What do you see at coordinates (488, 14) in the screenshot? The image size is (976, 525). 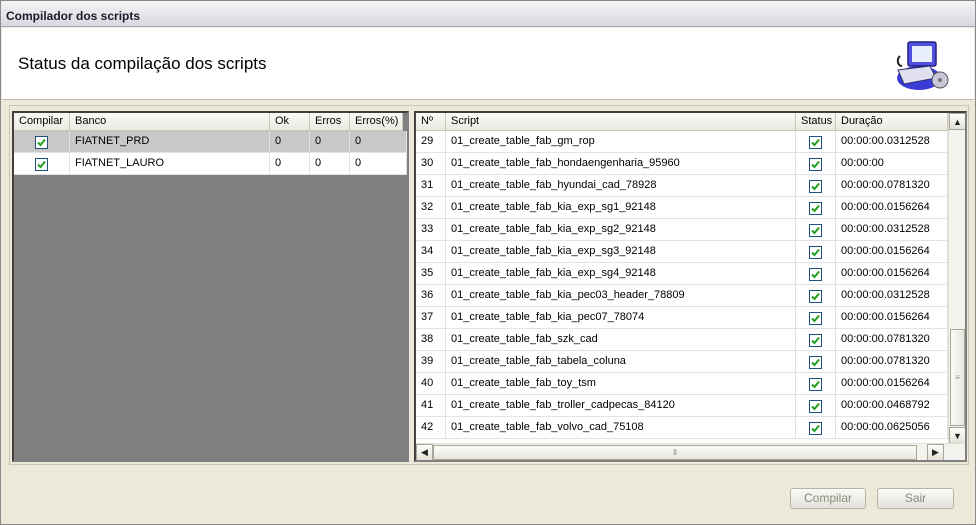 I see `window-title: Compilador dos scripts` at bounding box center [488, 14].